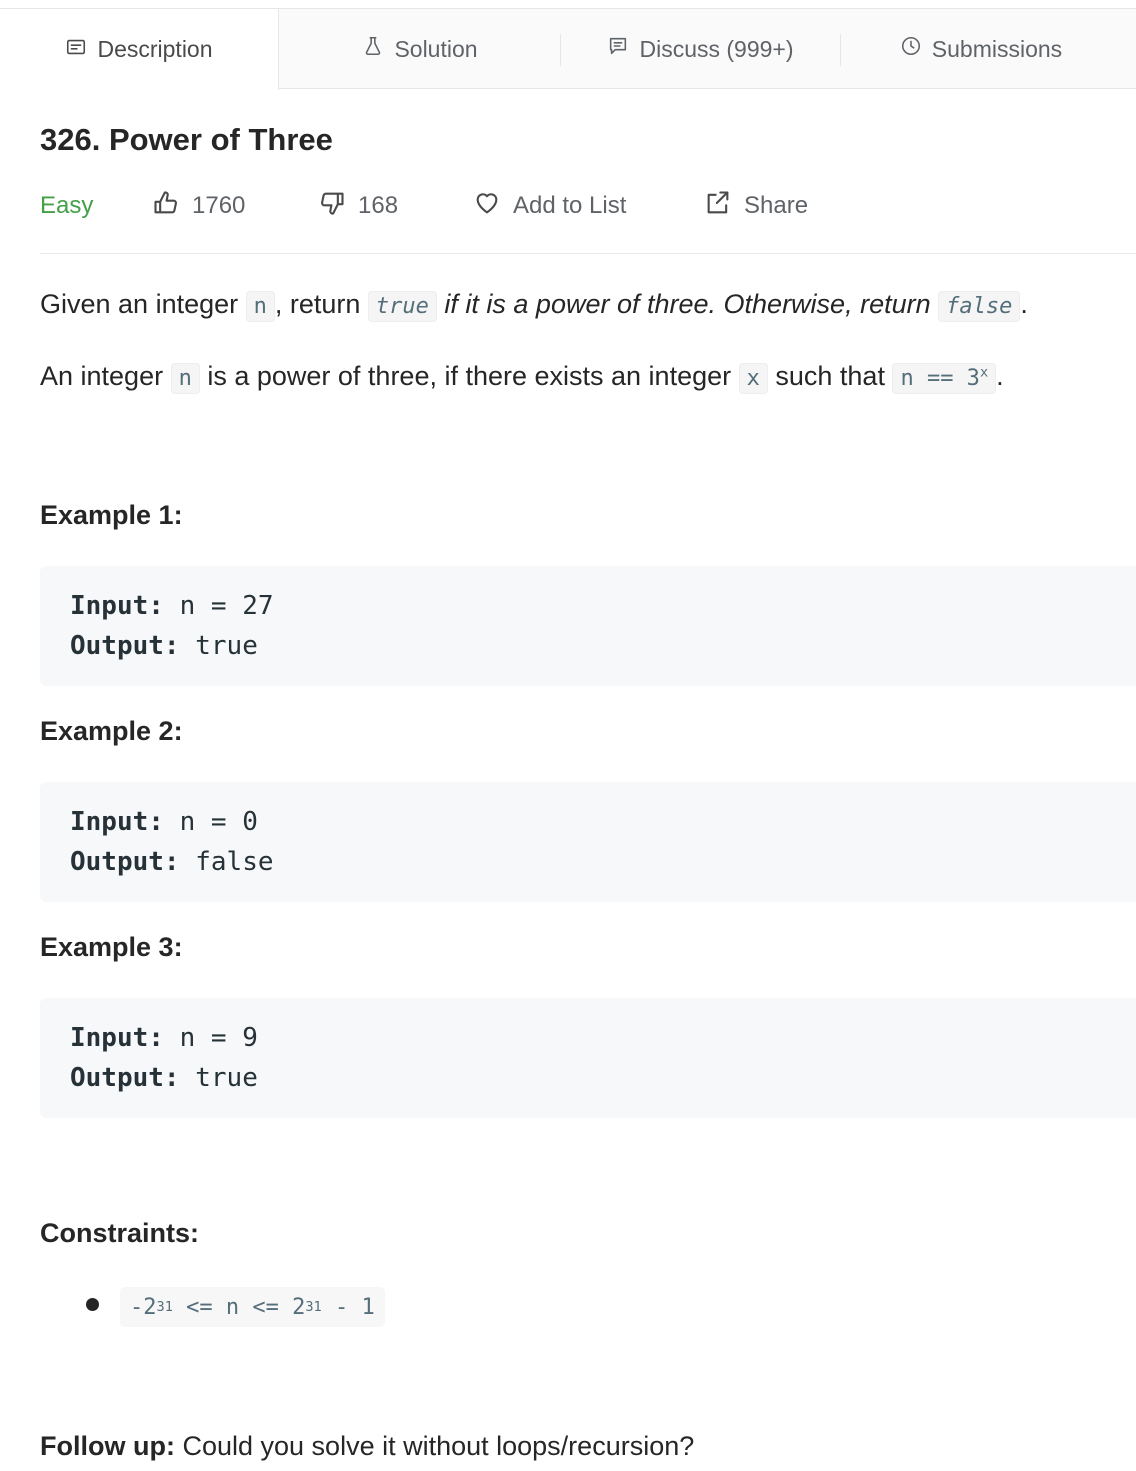 Image resolution: width=1136 pixels, height=1471 pixels. Describe the element at coordinates (588, 842) in the screenshot. I see `example-block: Input: n = 0 Output: false` at that location.